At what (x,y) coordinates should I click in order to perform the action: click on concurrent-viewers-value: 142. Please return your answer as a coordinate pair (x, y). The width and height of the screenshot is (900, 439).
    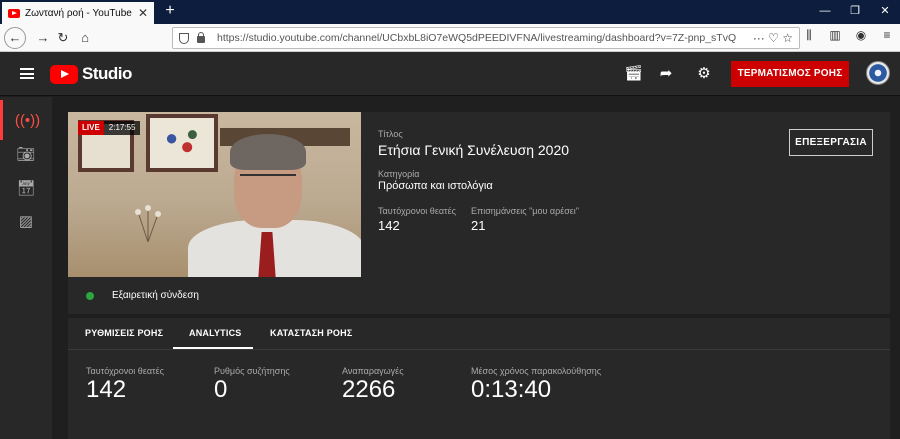
    Looking at the image, I should click on (389, 225).